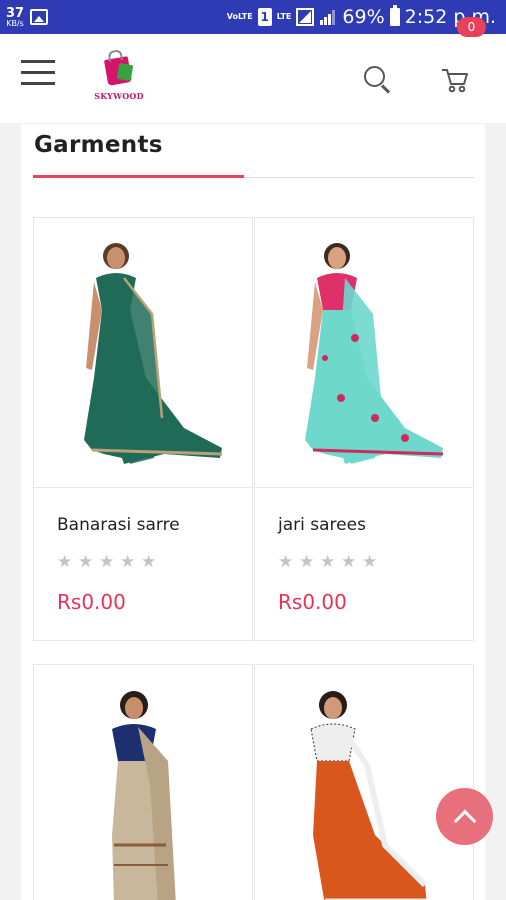  What do you see at coordinates (125, 72) in the screenshot?
I see `shopping-bag-small-icon` at bounding box center [125, 72].